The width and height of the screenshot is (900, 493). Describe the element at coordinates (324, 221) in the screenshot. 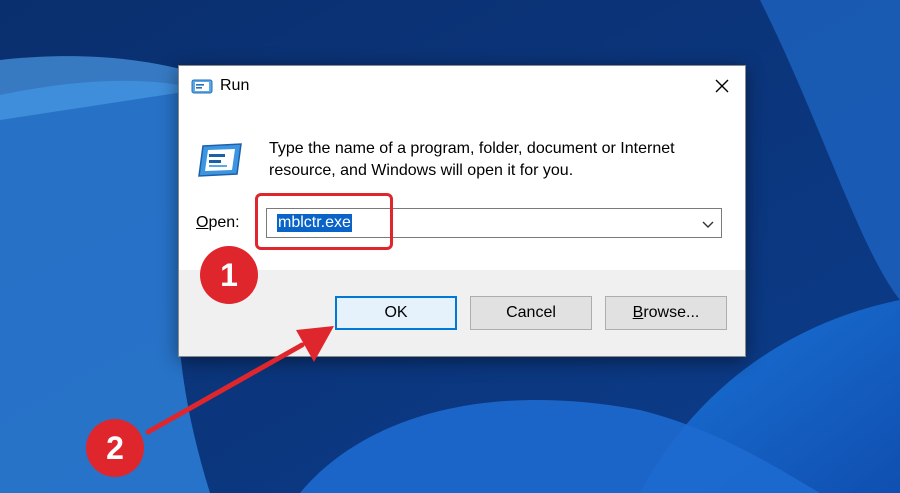

I see `input-highlight-annotation` at that location.